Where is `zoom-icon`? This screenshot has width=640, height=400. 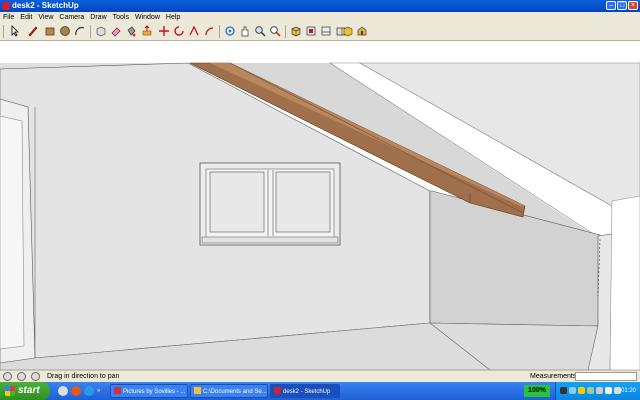
zoom-icon is located at coordinates (260, 31).